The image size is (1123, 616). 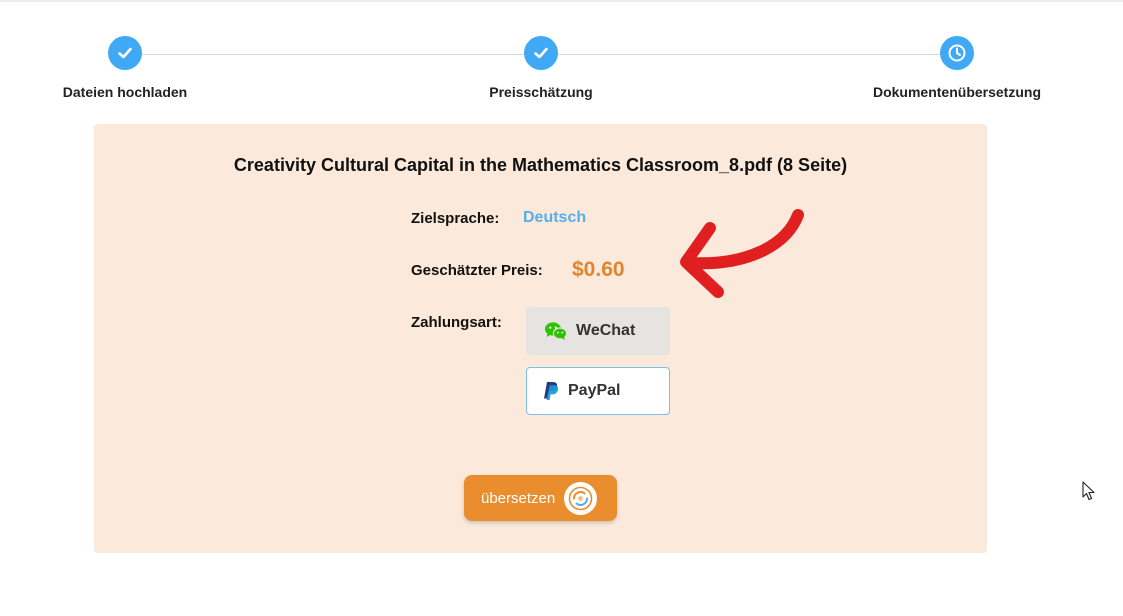 I want to click on wechat-label: WeChat, so click(x=606, y=330).